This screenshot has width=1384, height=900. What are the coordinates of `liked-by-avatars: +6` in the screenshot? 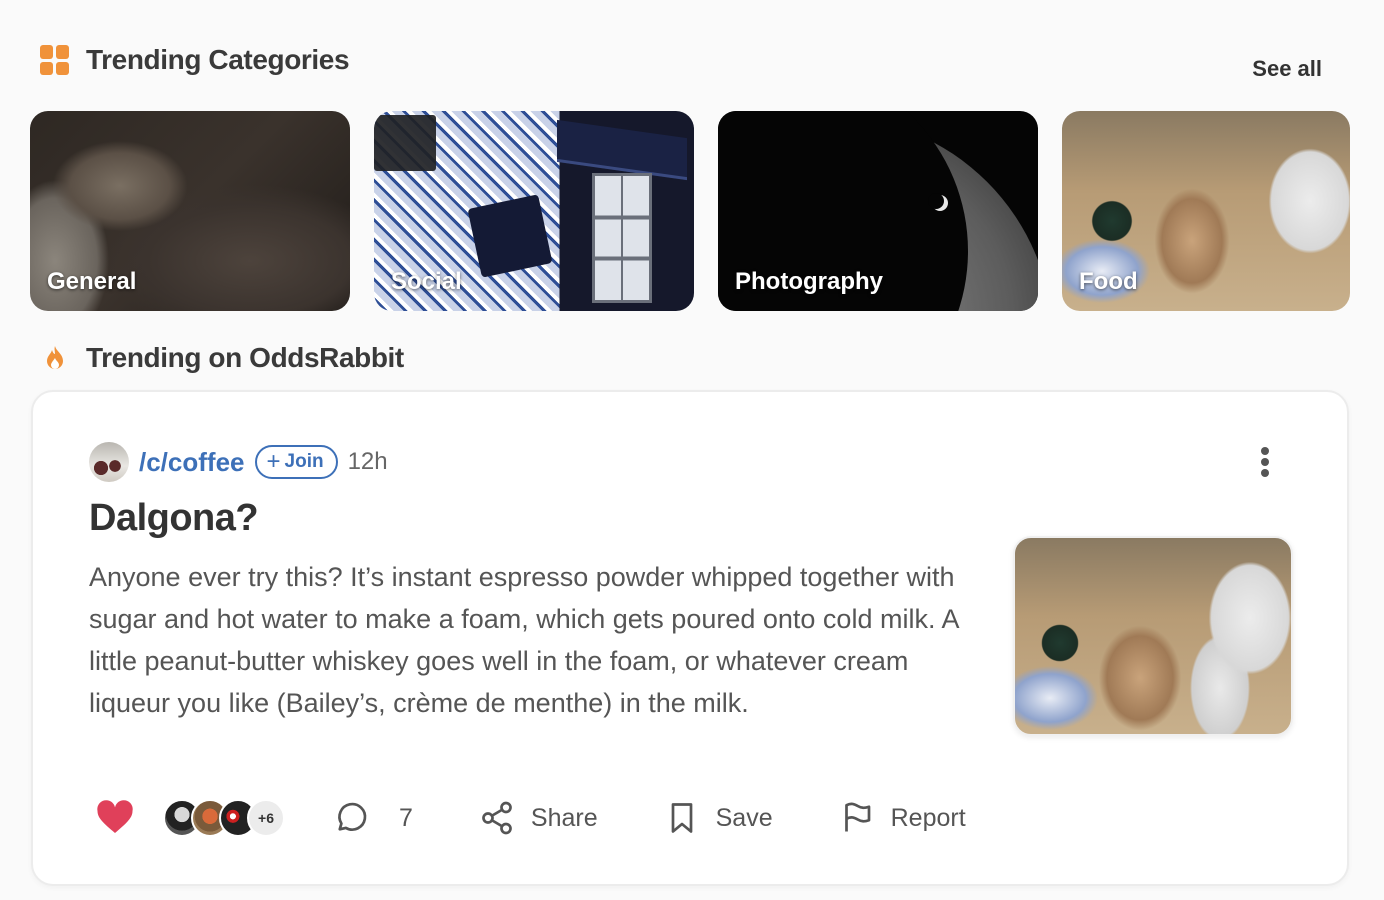 It's located at (224, 818).